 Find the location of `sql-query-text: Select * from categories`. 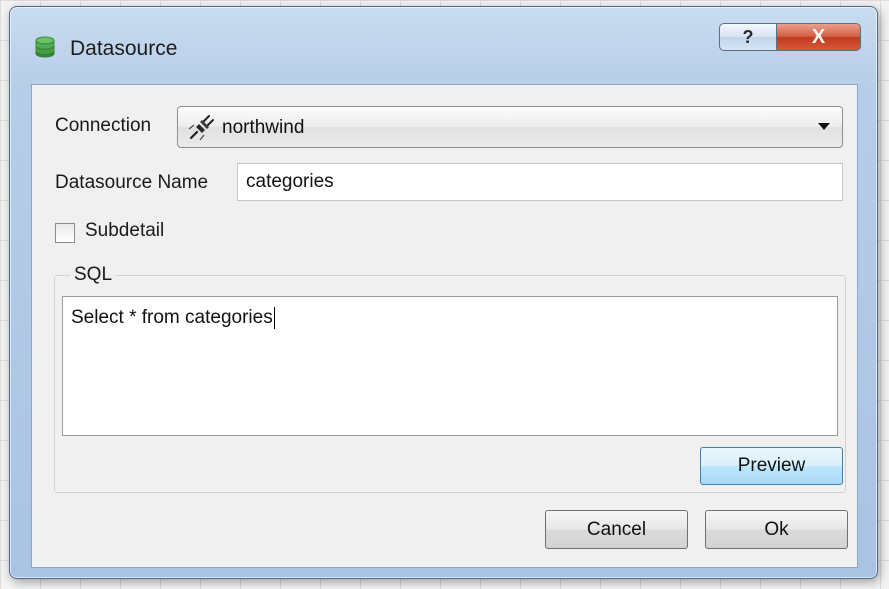

sql-query-text: Select * from categories is located at coordinates (172, 318).